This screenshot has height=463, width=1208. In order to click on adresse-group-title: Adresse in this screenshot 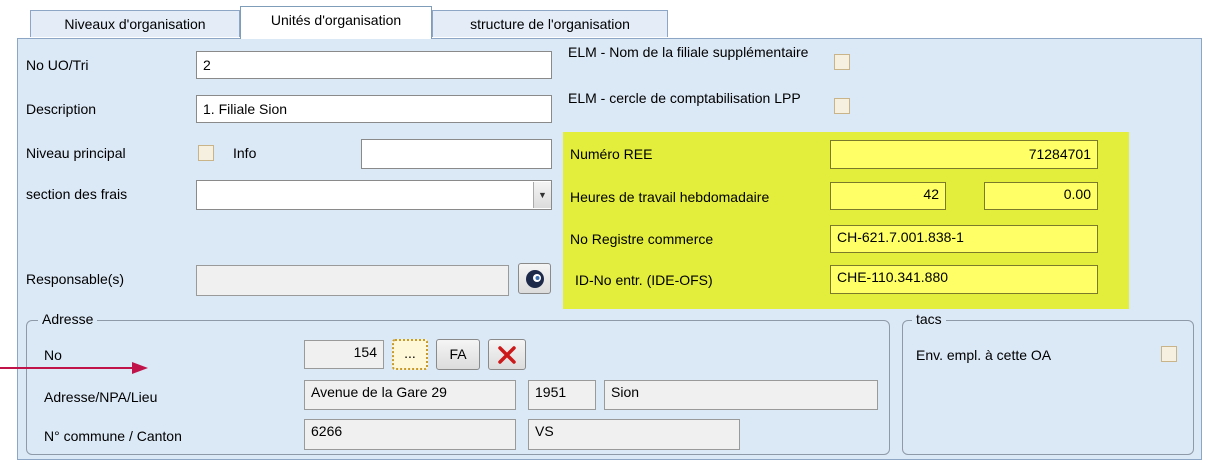, I will do `click(68, 319)`.